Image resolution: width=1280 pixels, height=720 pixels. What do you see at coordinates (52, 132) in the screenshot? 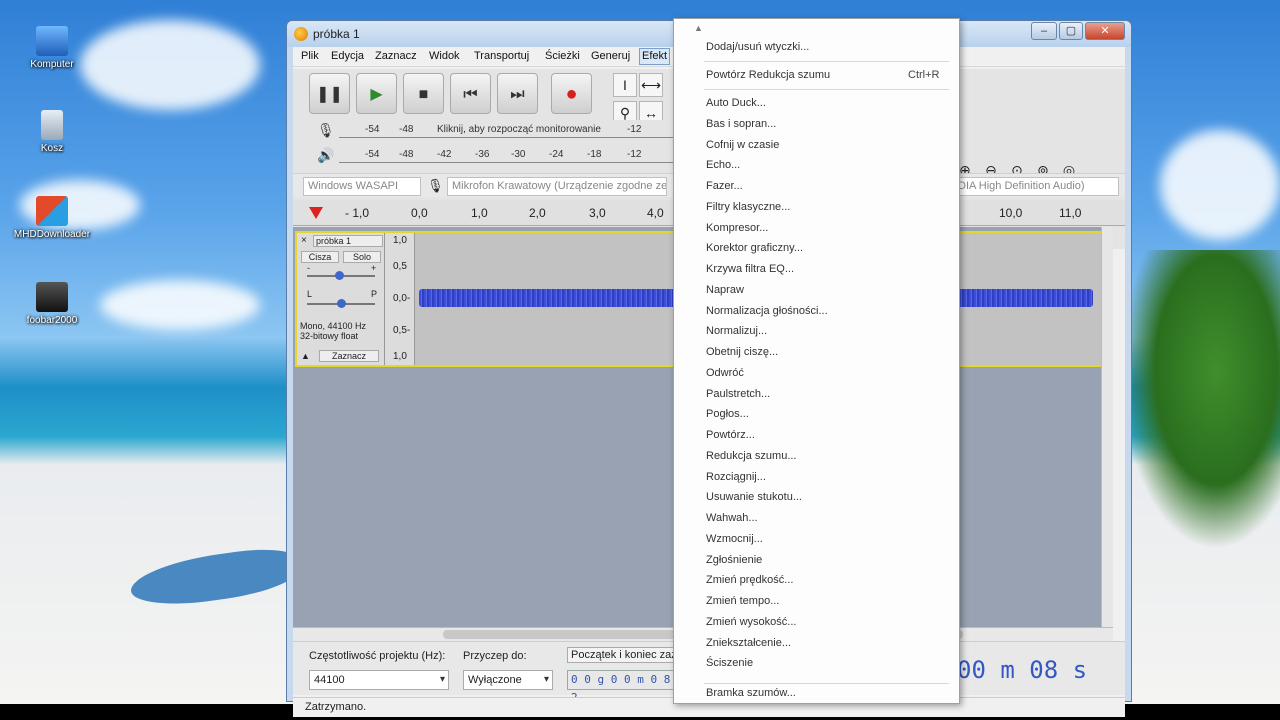
I see `desktop-icon-kosz: Kosz` at bounding box center [52, 132].